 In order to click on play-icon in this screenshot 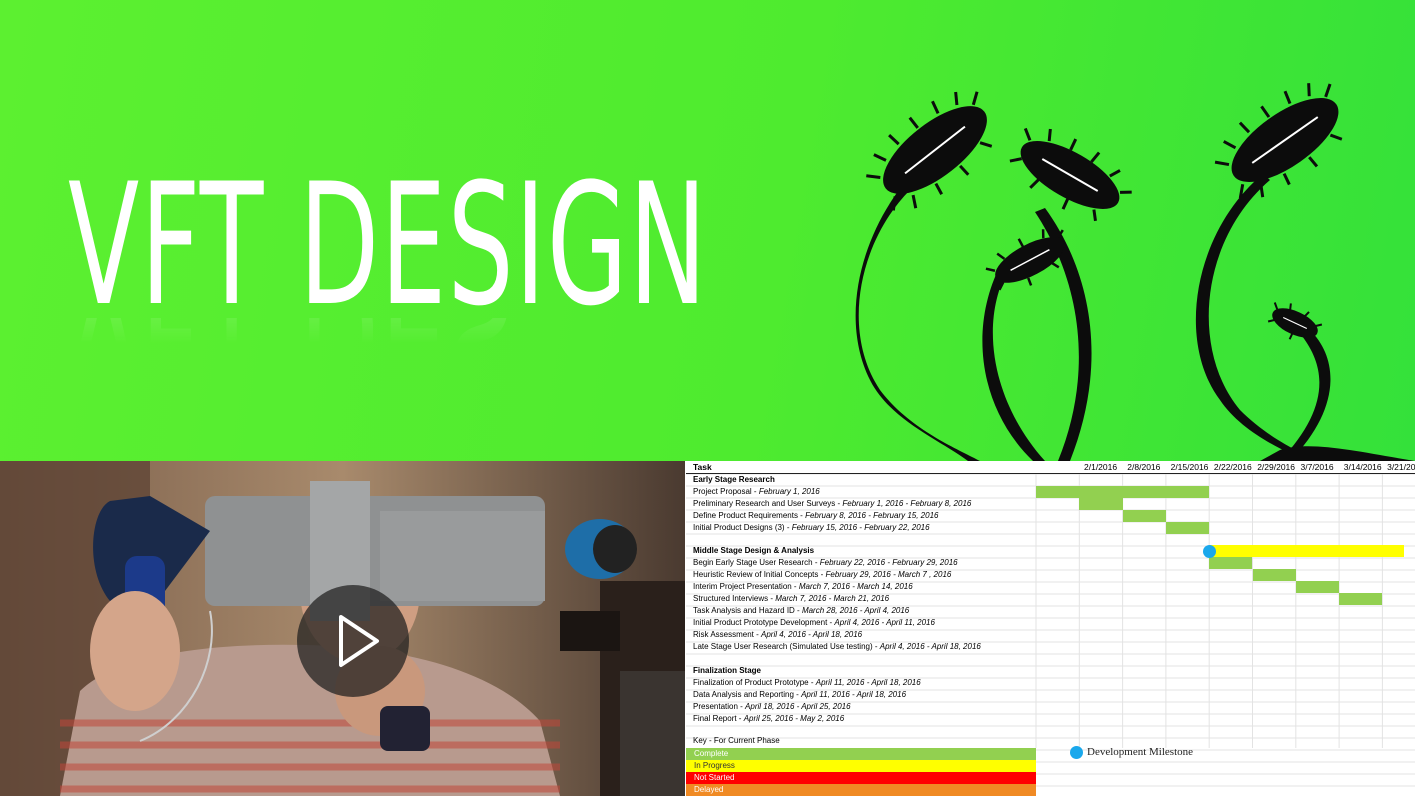, I will do `click(359, 641)`.